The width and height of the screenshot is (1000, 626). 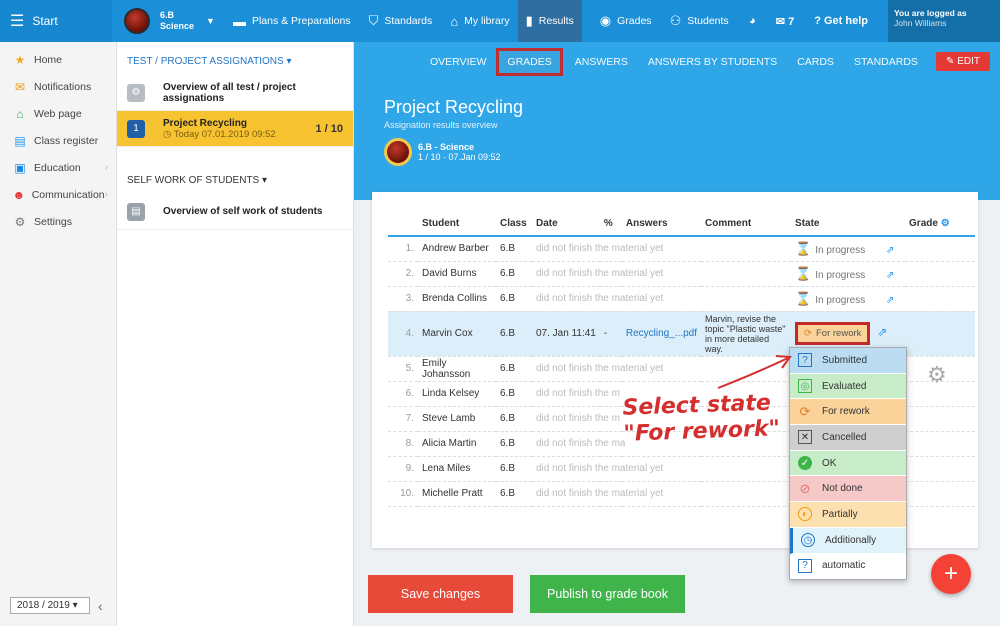 I want to click on page-subtitle: Assignation results overview, so click(x=441, y=125).